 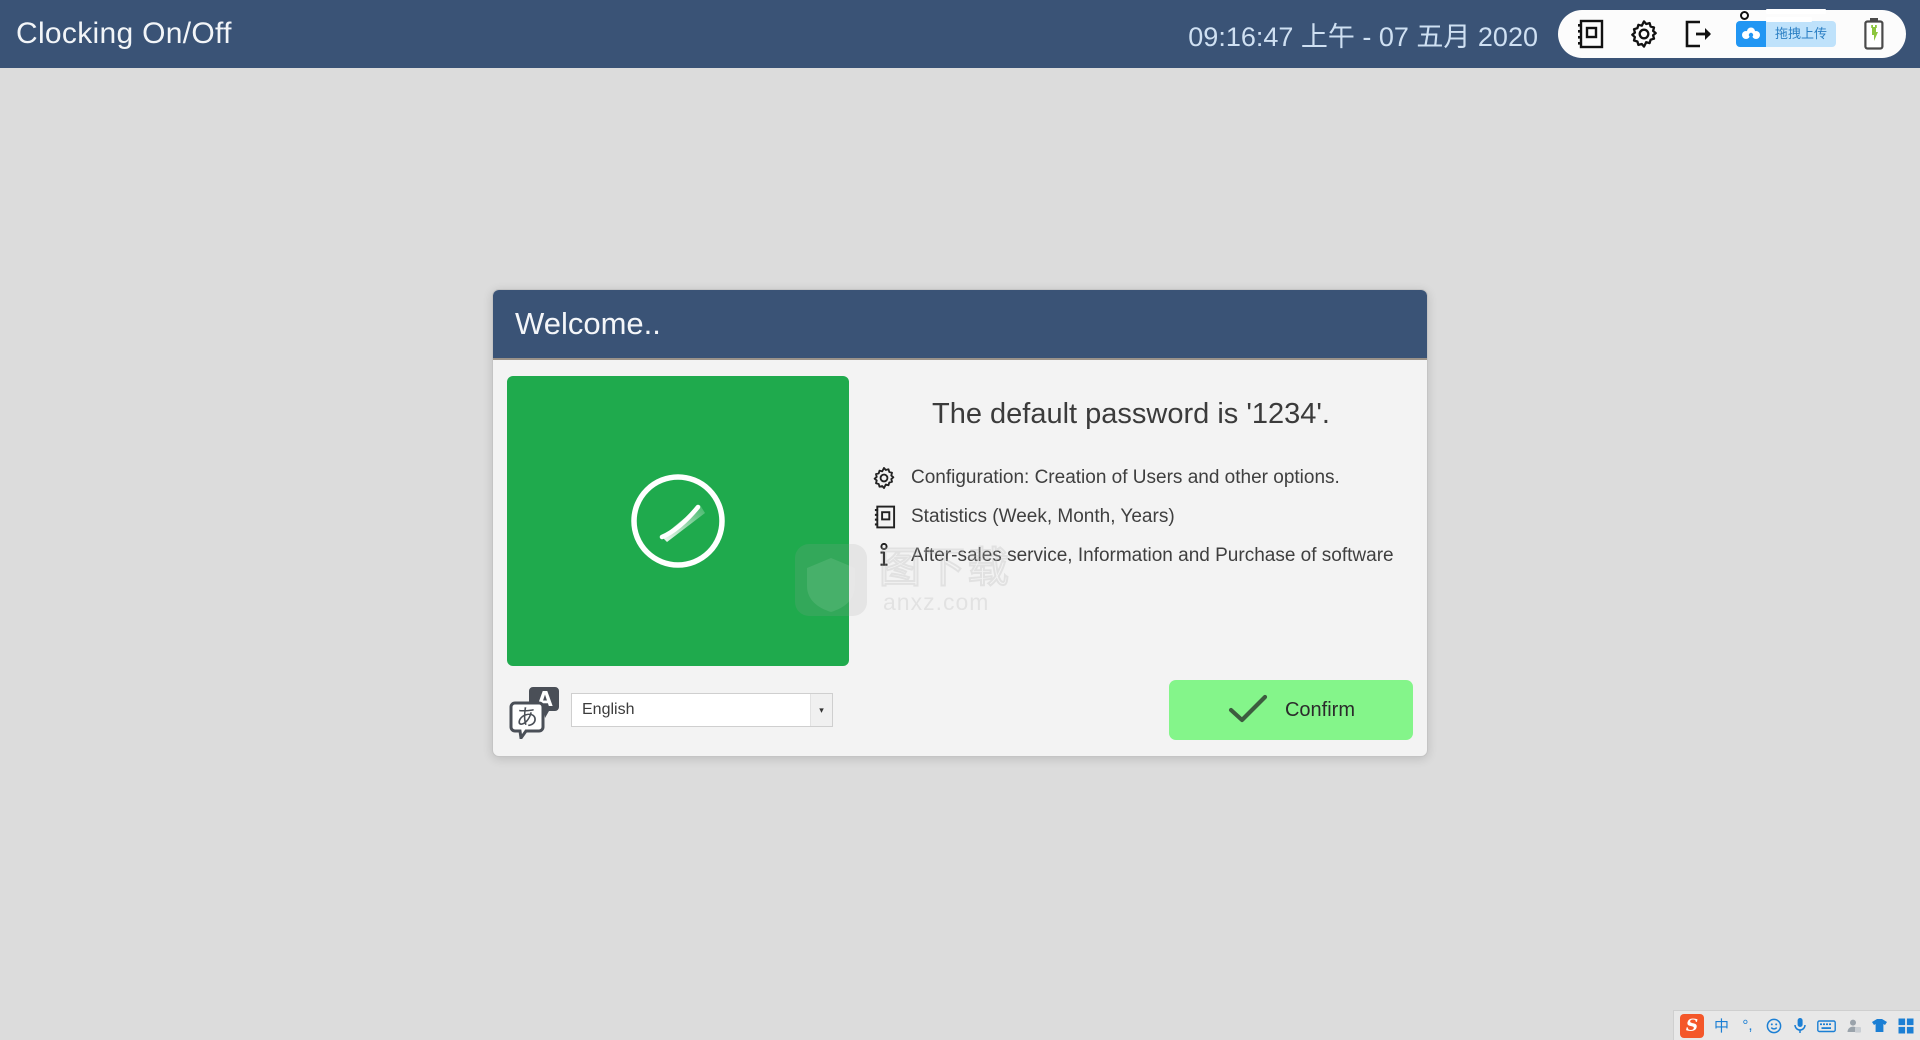 What do you see at coordinates (1744, 15) in the screenshot?
I see `upload-indicator-dot` at bounding box center [1744, 15].